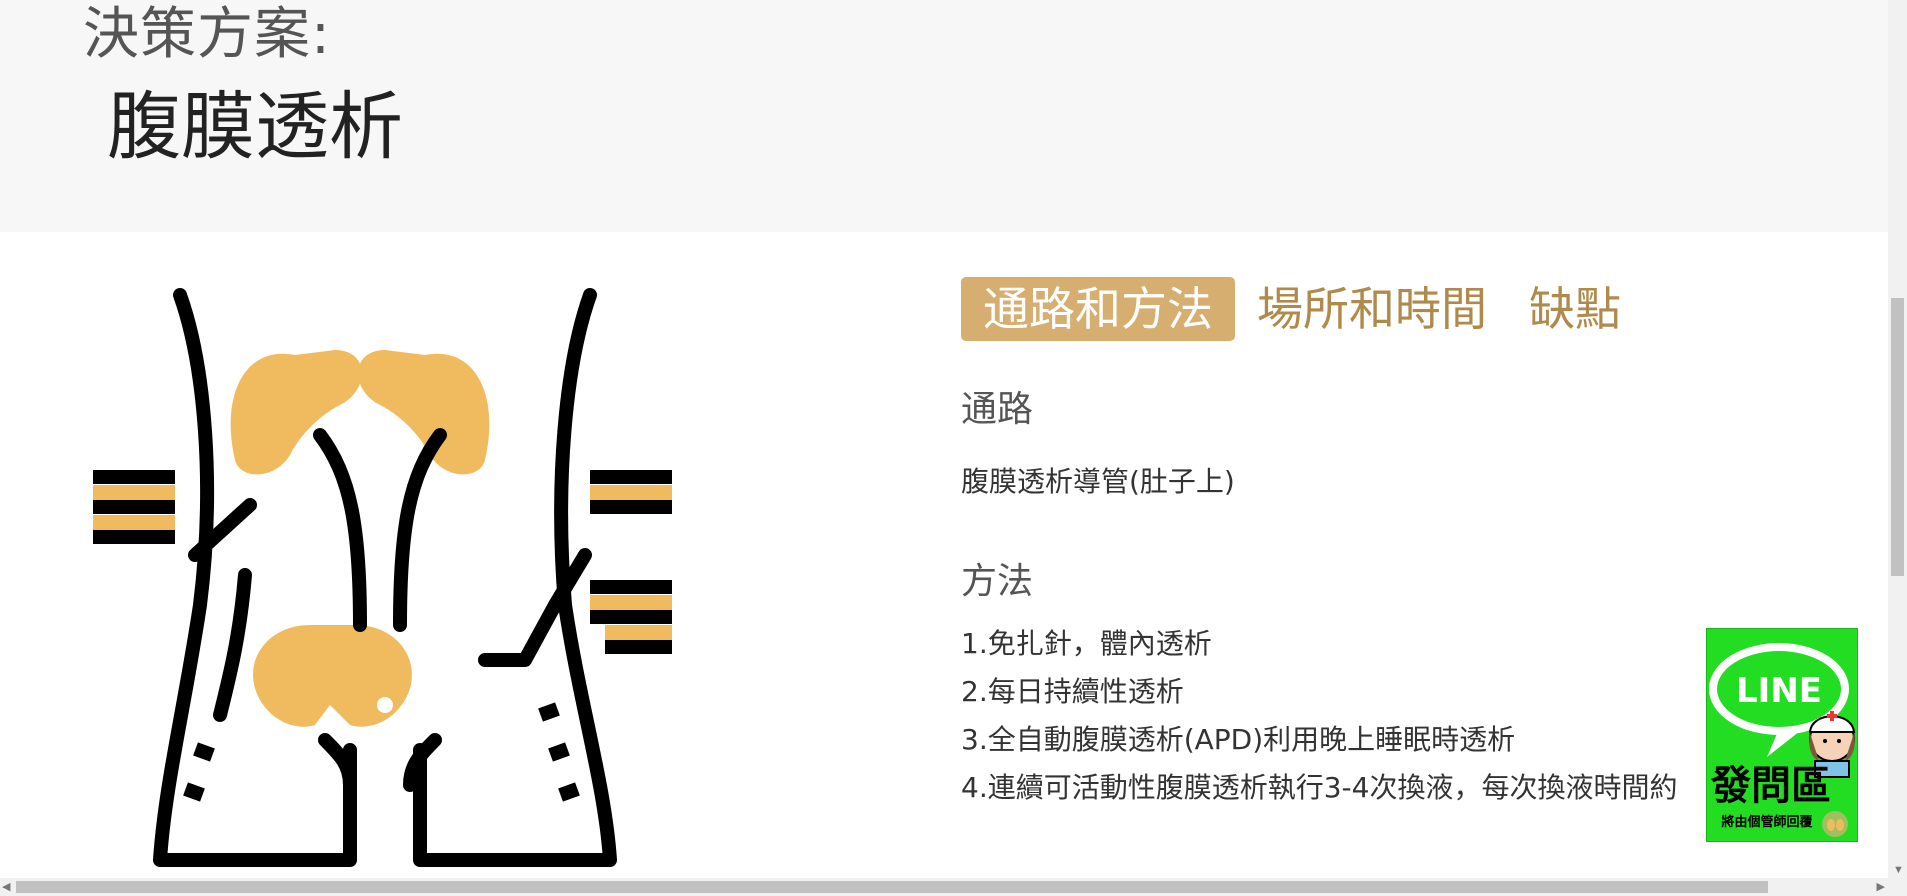 This screenshot has height=896, width=1907. Describe the element at coordinates (207, 34) in the screenshot. I see `decision-label: 決策方案:` at that location.